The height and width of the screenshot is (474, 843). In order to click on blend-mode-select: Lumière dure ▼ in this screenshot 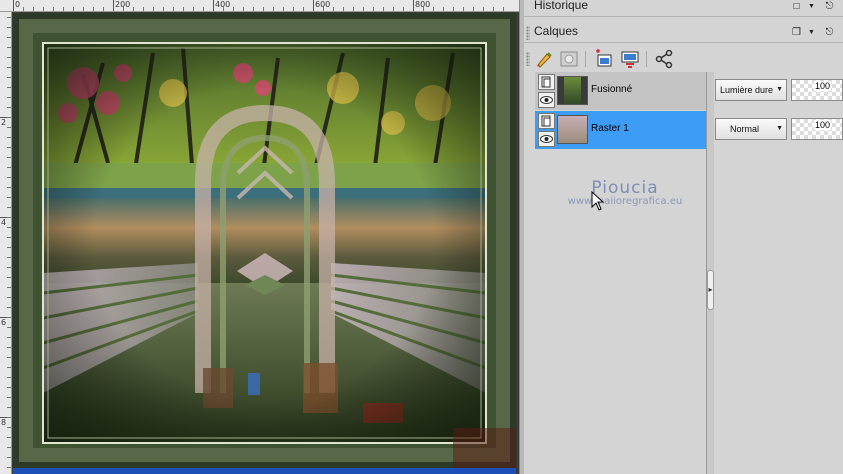, I will do `click(751, 90)`.